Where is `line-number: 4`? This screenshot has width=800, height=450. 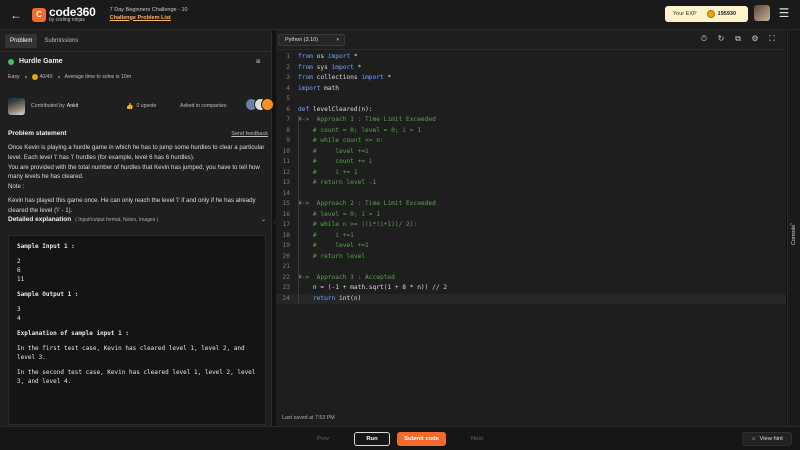
line-number: 4 is located at coordinates (288, 88).